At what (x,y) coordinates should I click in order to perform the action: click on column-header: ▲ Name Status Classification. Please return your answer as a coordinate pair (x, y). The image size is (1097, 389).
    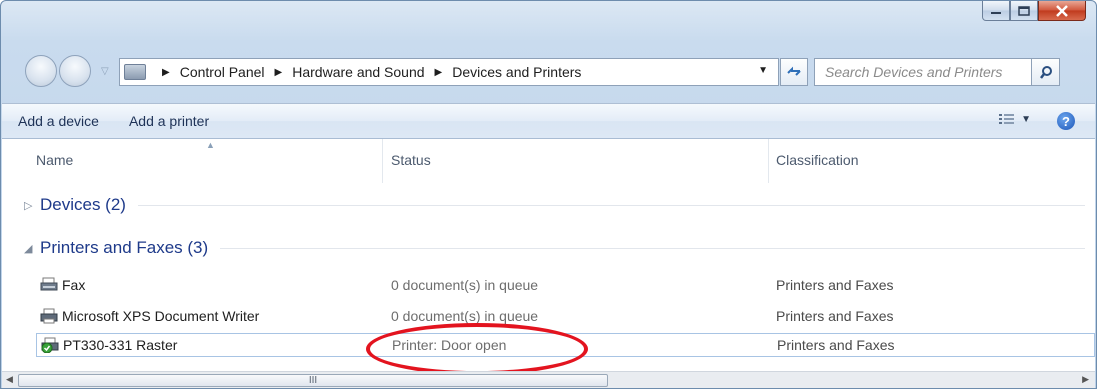
    Looking at the image, I should click on (548, 161).